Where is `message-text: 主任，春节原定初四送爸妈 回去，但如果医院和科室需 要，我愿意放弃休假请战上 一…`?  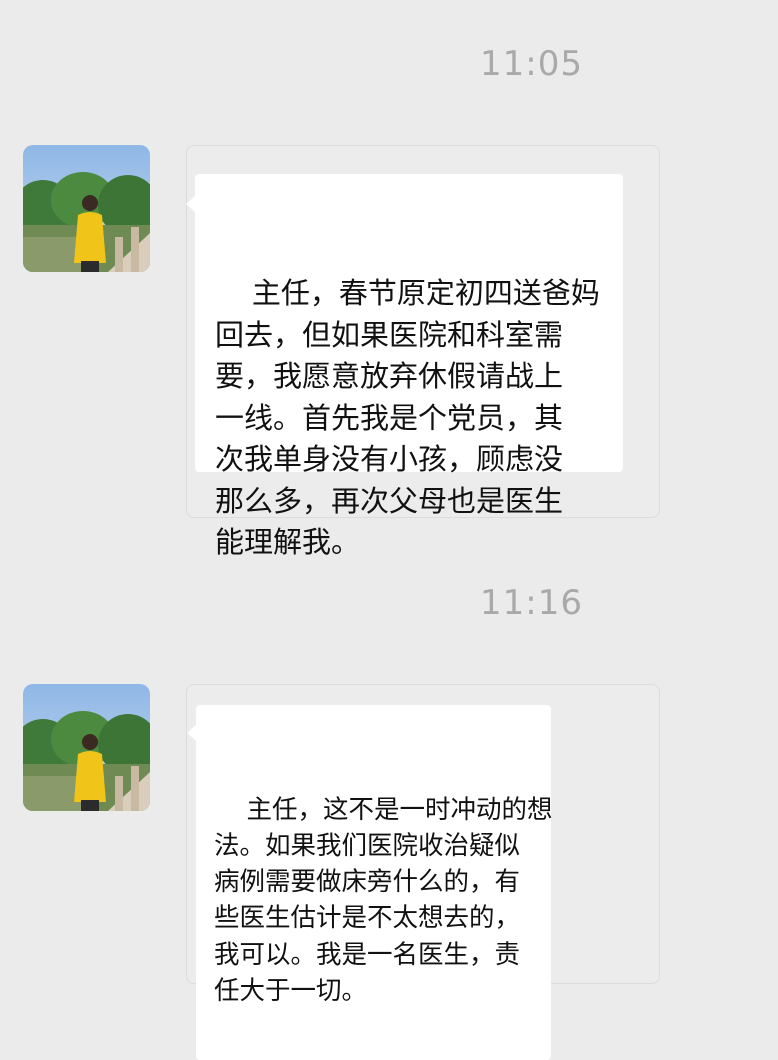
message-text: 主任，春节原定初四送爸妈 回去，但如果医院和科室需 要，我愿意放弃休假请战上 一… is located at coordinates (407, 417).